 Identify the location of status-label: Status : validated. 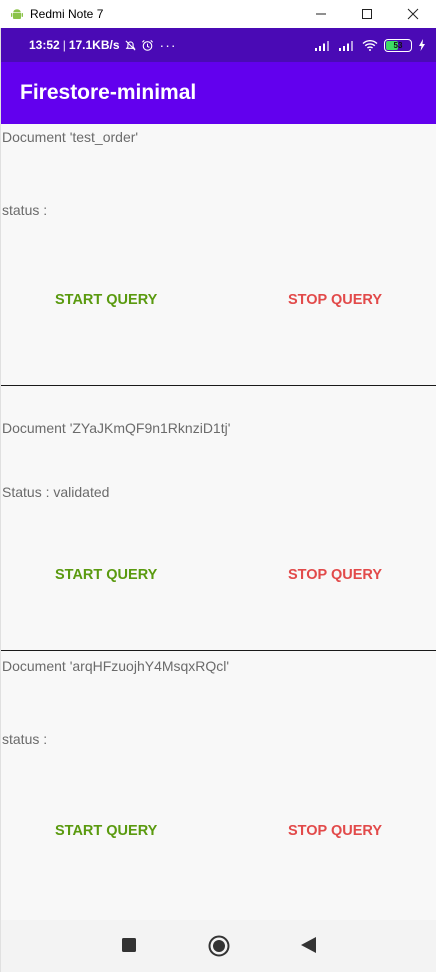
(56, 492).